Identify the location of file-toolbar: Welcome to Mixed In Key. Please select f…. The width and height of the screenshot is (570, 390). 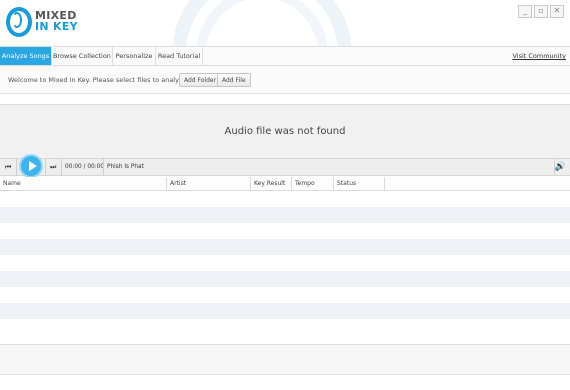
(285, 80).